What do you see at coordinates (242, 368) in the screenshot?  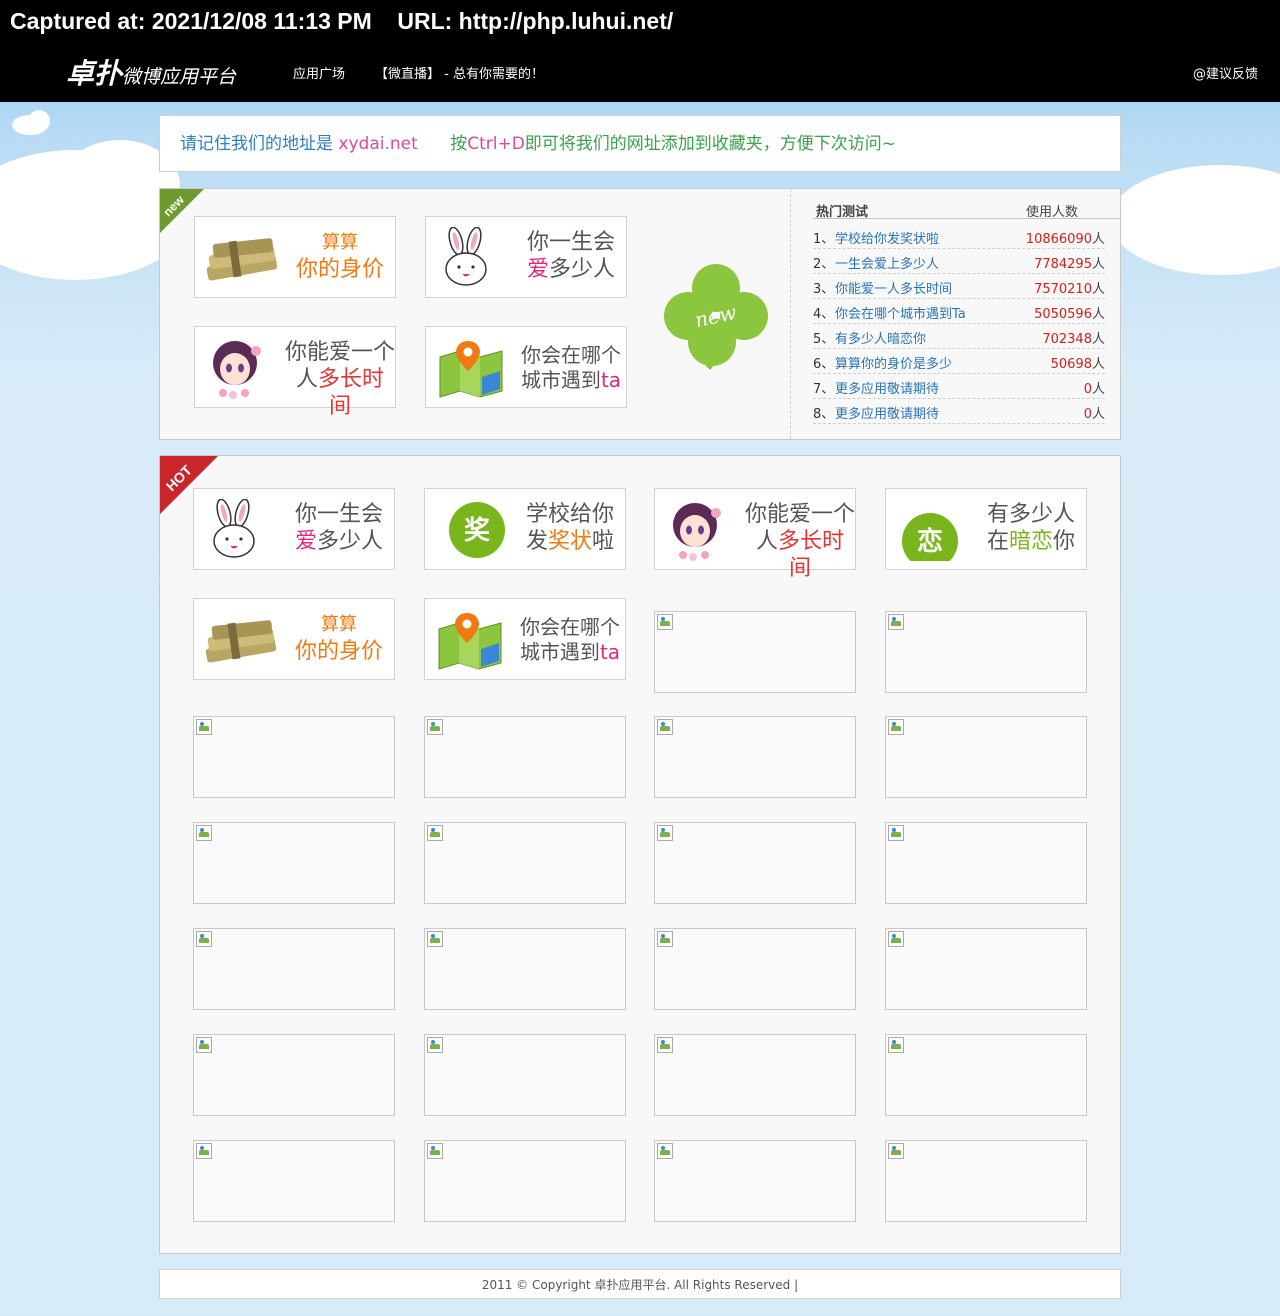 I see `anime-girl-icon` at bounding box center [242, 368].